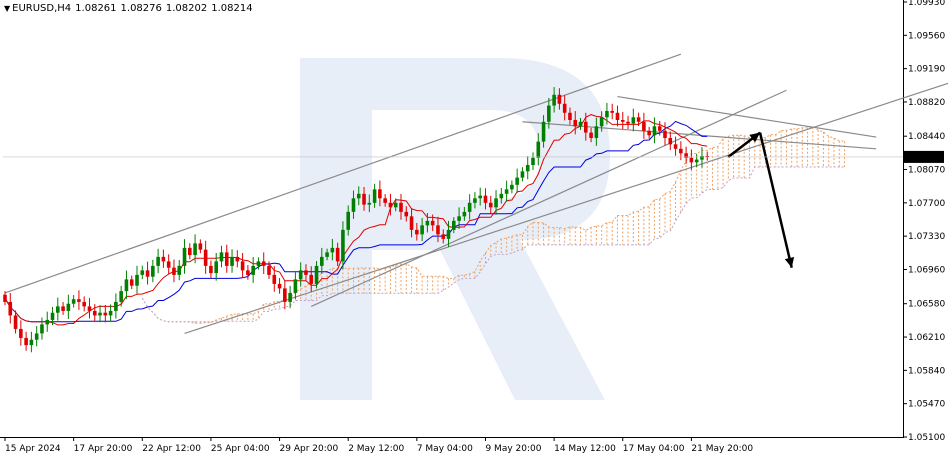 This screenshot has width=948, height=459. What do you see at coordinates (926, 4) in the screenshot?
I see `price-tick-label: 1.09930` at bounding box center [926, 4].